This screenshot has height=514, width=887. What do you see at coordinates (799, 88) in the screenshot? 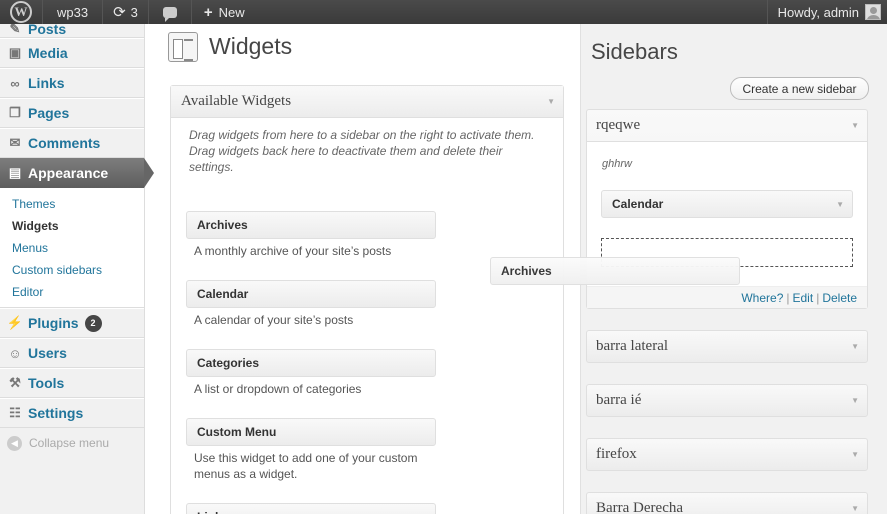
I see `create-new-sidebar-button: Create a new sidebar` at bounding box center [799, 88].